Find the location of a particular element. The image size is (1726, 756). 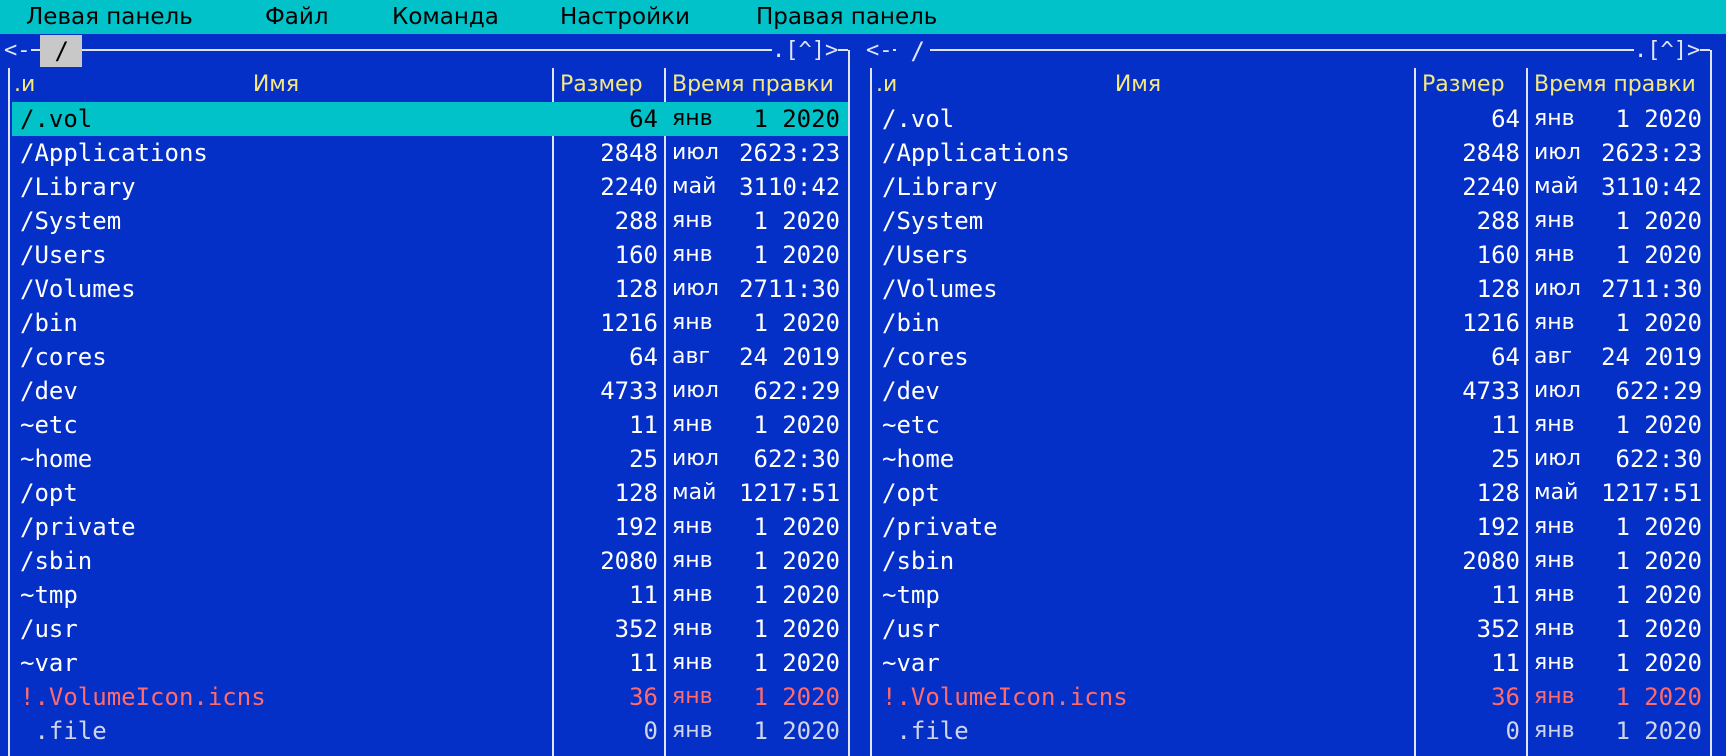

menu-right-panel: Правая панель is located at coordinates (846, 17).